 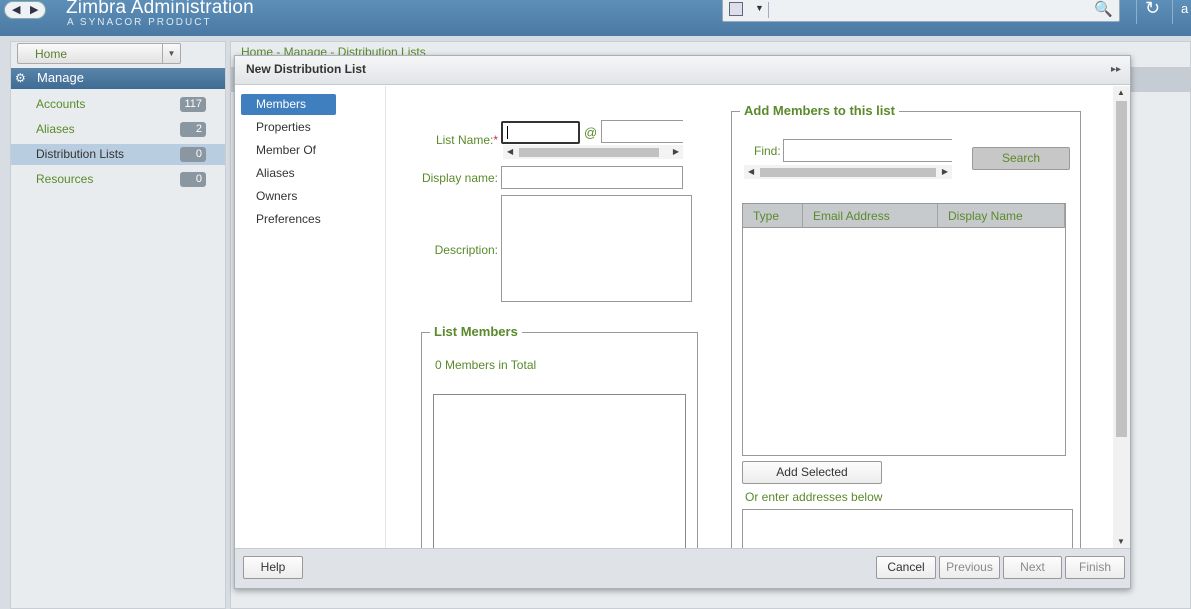 What do you see at coordinates (466, 250) in the screenshot?
I see `description-label: Description:` at bounding box center [466, 250].